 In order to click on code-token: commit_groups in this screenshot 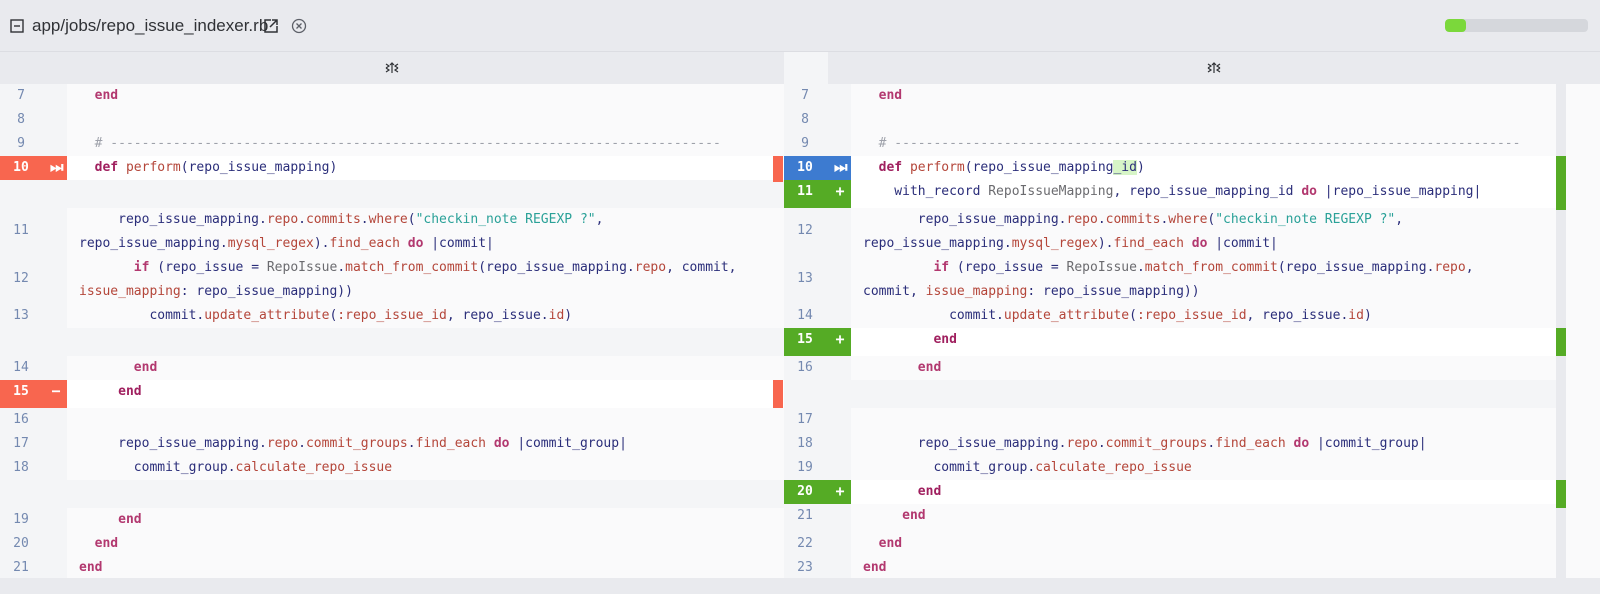, I will do `click(356, 443)`.